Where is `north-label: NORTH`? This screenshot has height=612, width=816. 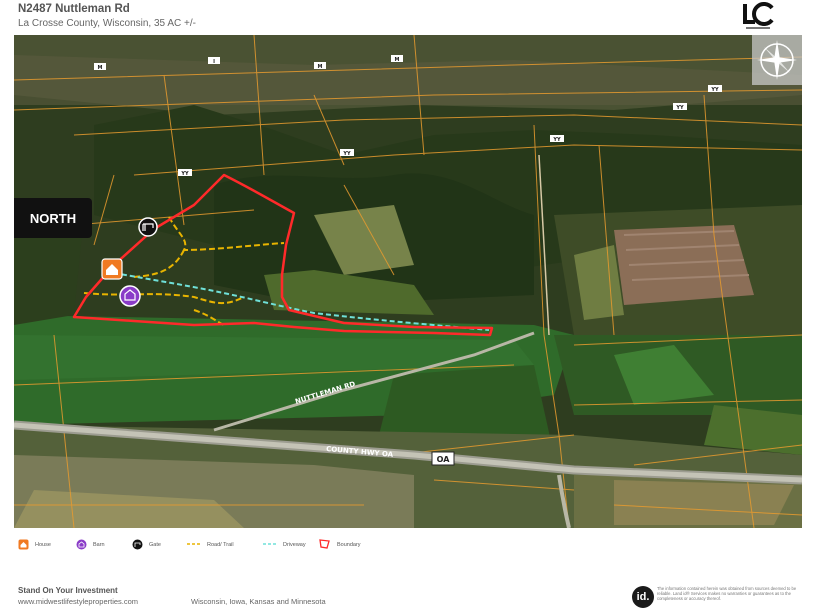
north-label: NORTH is located at coordinates (53, 218).